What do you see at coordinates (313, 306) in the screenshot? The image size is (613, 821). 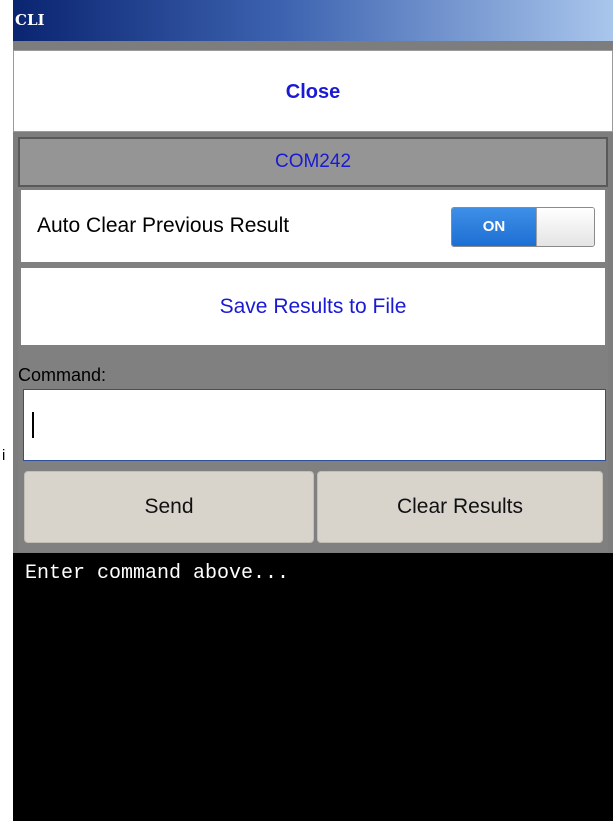 I see `save-results-button: Save Results to File` at bounding box center [313, 306].